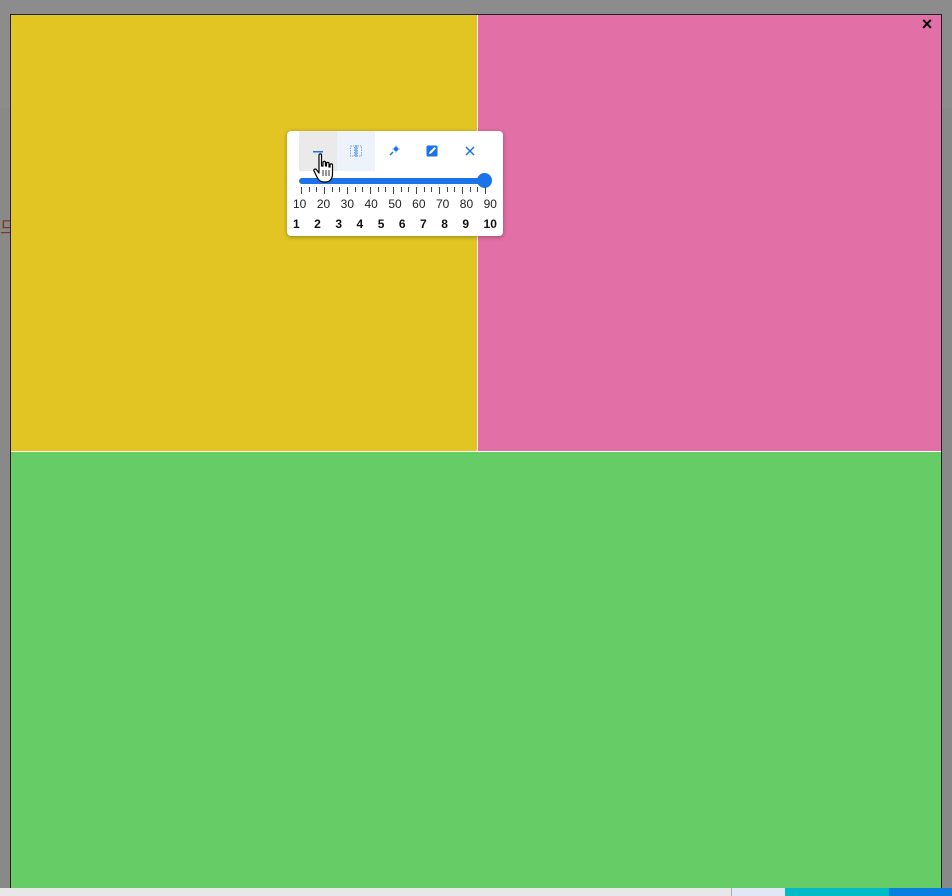 Image resolution: width=952 pixels, height=896 pixels. I want to click on close-toolbar-button, so click(470, 151).